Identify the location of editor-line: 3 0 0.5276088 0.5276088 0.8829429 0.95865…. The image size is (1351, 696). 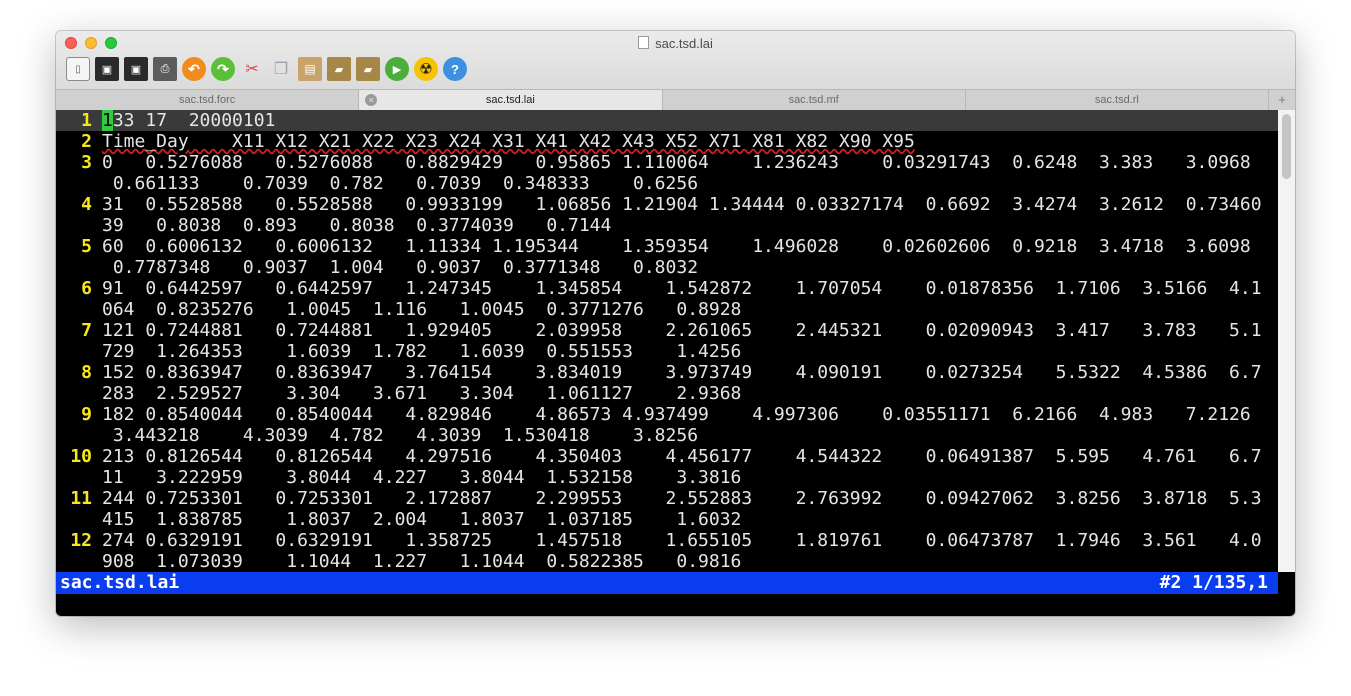
(653, 162).